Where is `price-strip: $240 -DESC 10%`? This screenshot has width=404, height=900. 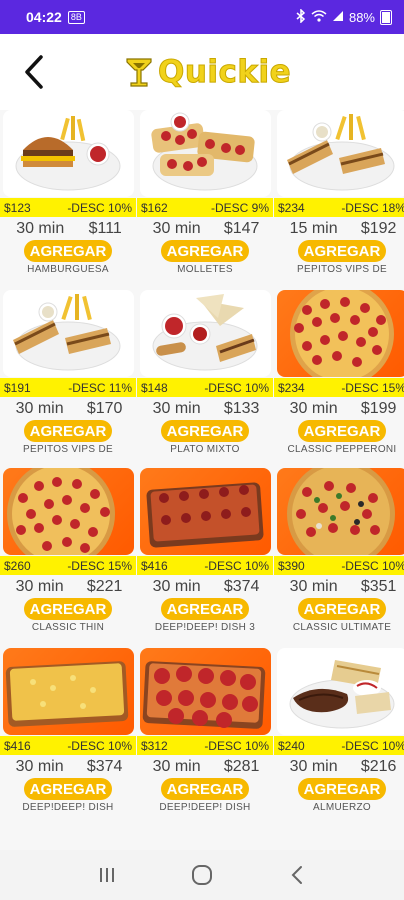 price-strip: $240 -DESC 10% is located at coordinates (339, 745).